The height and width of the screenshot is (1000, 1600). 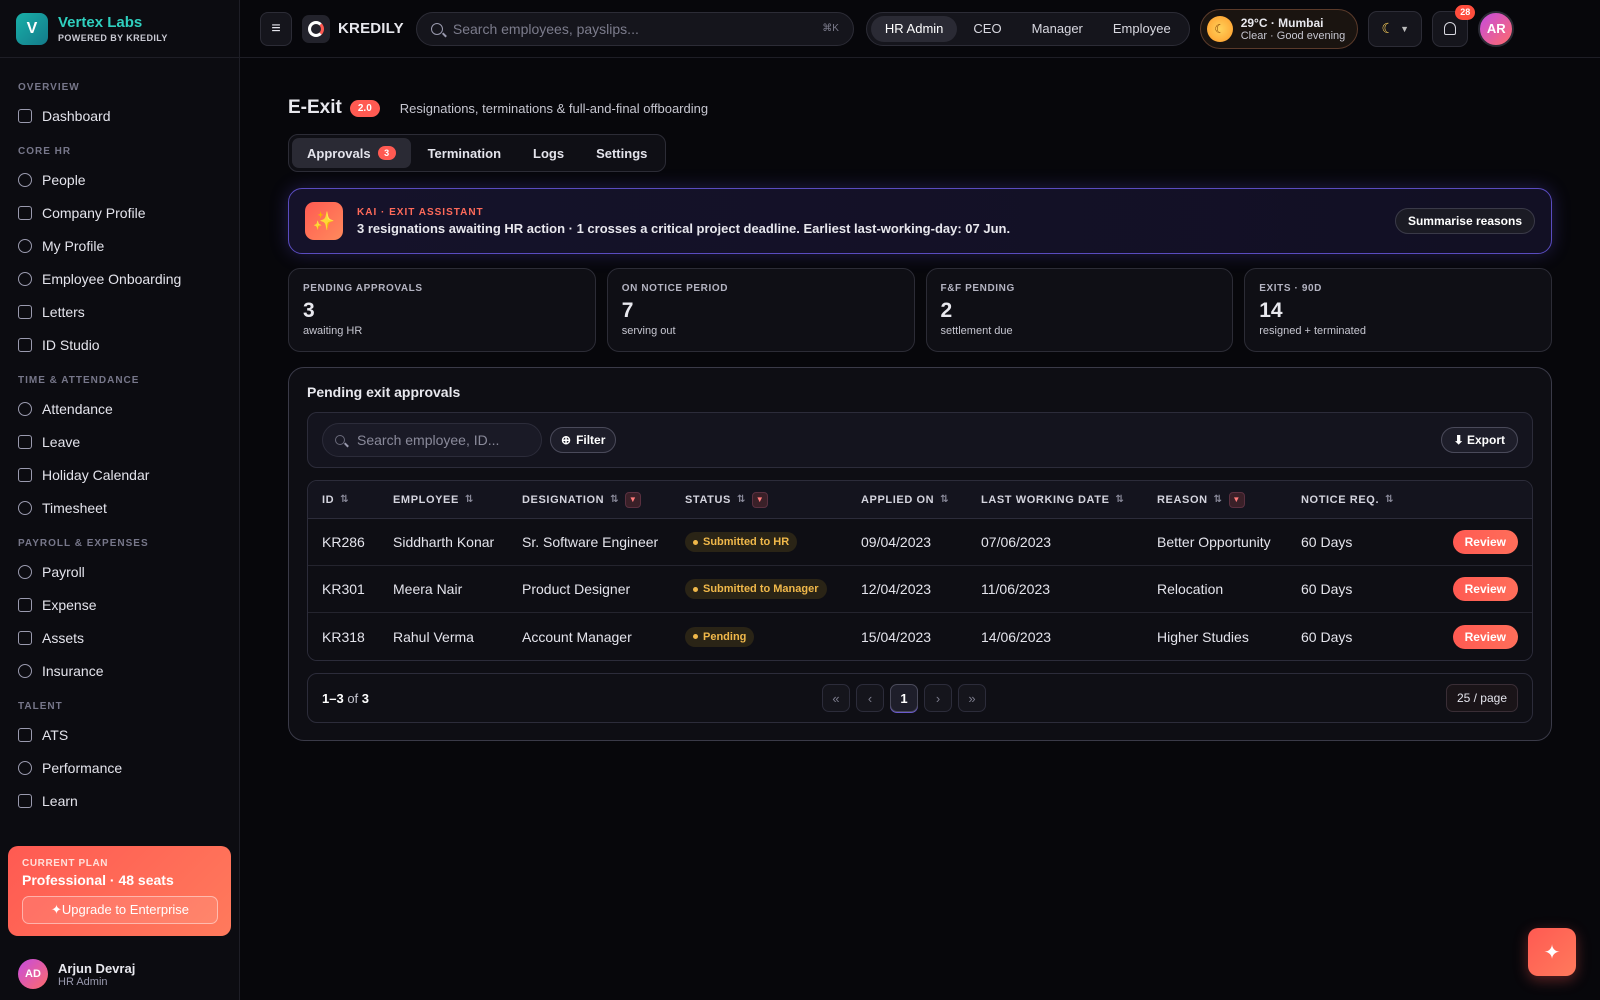 I want to click on search-icon, so click(x=436, y=28).